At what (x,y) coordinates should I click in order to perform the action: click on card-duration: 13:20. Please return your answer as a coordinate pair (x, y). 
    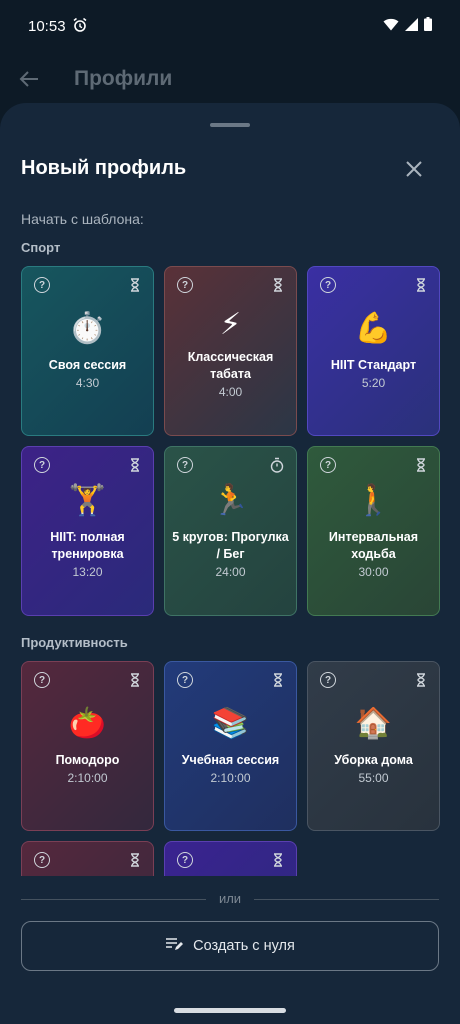
    Looking at the image, I should click on (87, 572).